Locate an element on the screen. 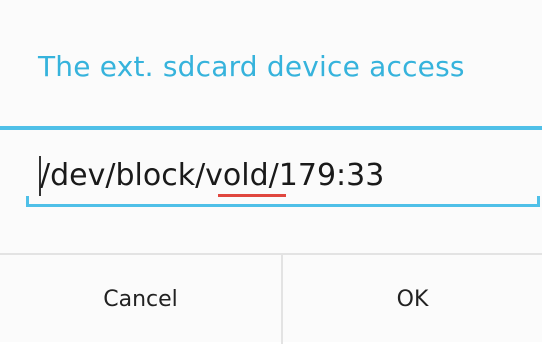 The height and width of the screenshot is (344, 542). input-underline-left-tick is located at coordinates (27, 201).